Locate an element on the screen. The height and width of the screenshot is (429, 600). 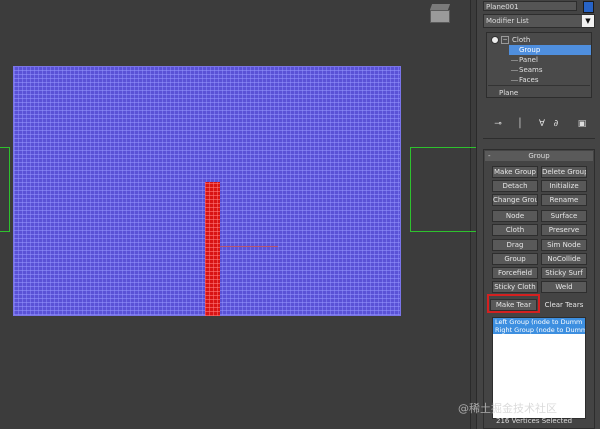
expand-icon: − is located at coordinates (505, 40).